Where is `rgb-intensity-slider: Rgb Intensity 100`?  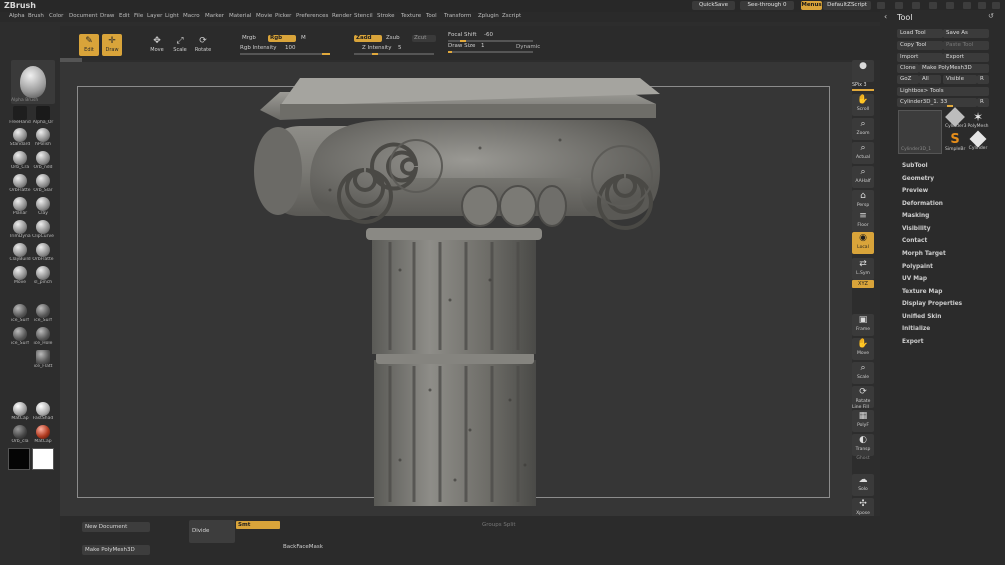 rgb-intensity-slider: Rgb Intensity 100 is located at coordinates (285, 50).